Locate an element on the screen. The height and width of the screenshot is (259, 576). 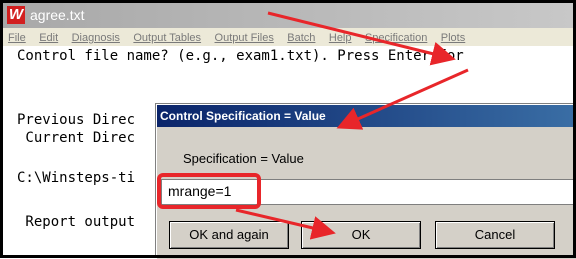
menu-batch: Batch is located at coordinates (300, 36).